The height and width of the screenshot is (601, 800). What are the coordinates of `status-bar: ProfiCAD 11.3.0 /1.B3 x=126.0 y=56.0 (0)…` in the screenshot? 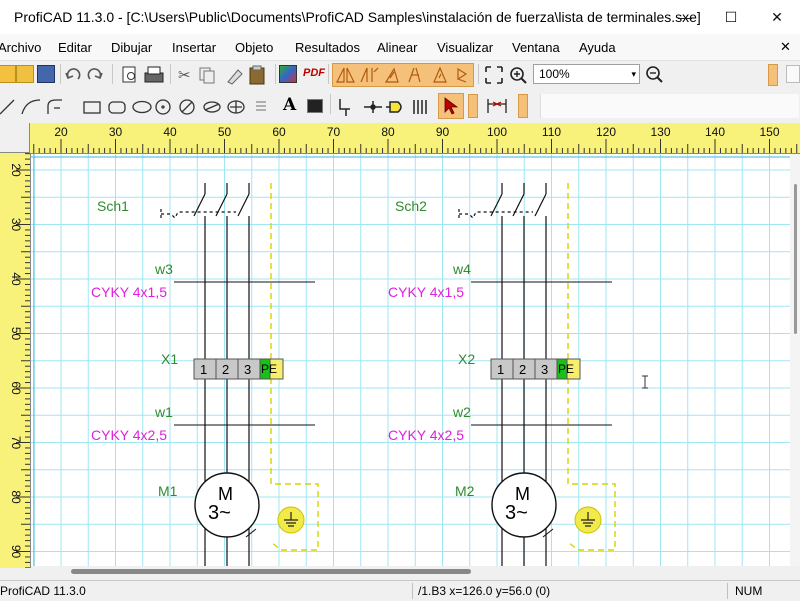 It's located at (400, 590).